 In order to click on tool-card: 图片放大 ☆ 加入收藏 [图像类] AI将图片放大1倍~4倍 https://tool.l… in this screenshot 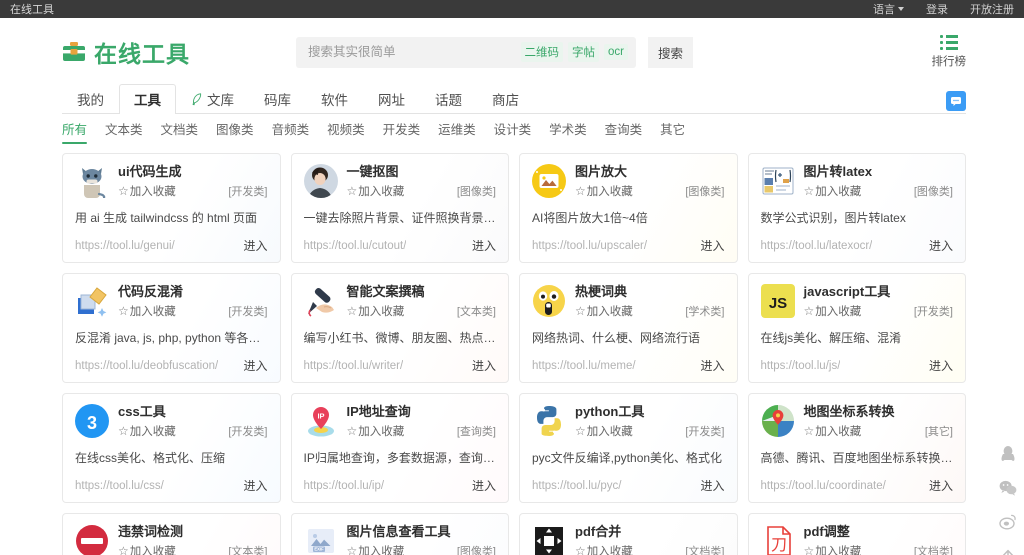, I will do `click(628, 208)`.